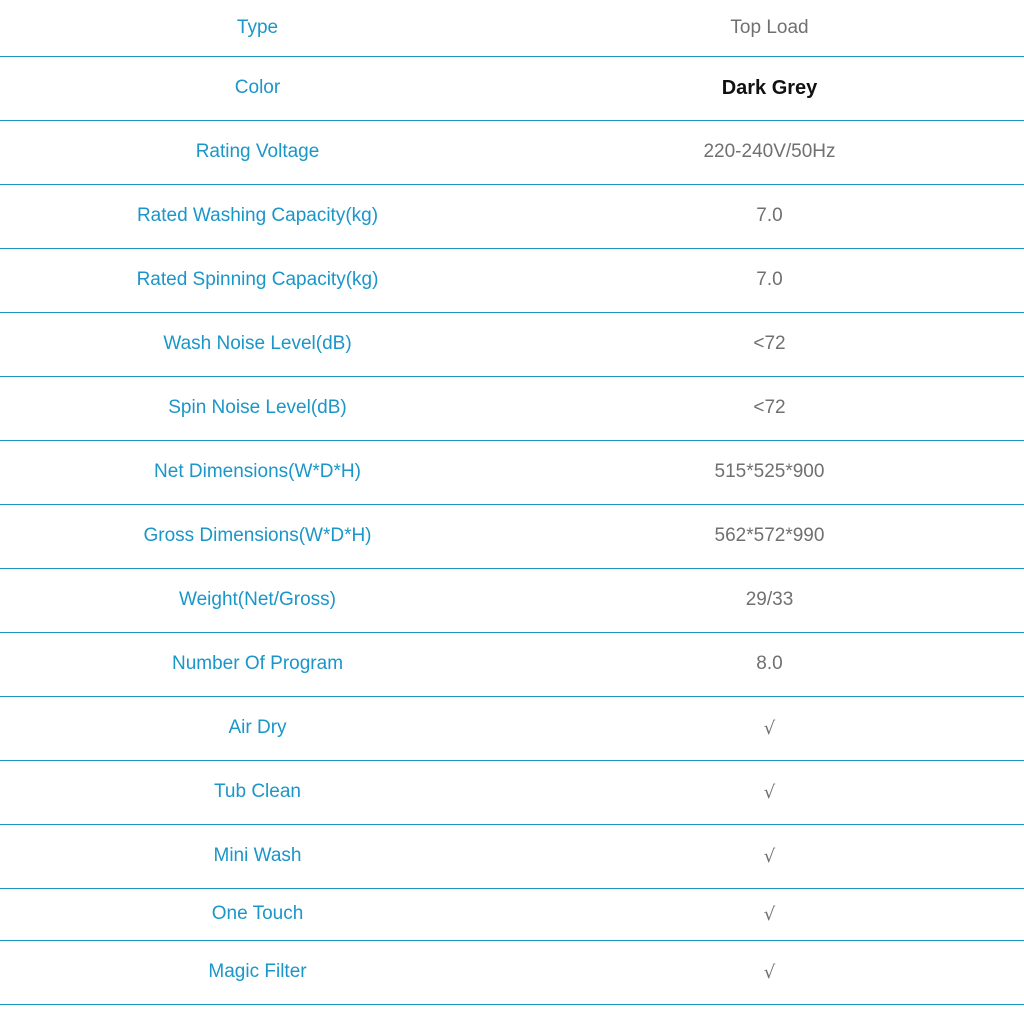  Describe the element at coordinates (257, 728) in the screenshot. I see `spec-label: Air Dry` at that location.